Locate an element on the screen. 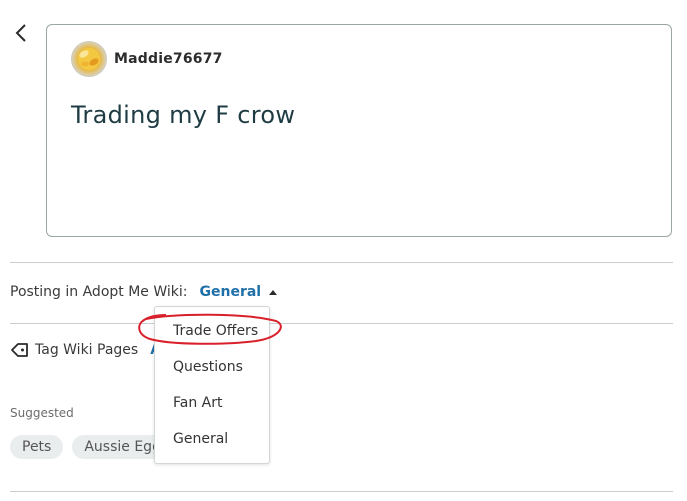 The height and width of the screenshot is (501, 687). caret-up-icon is located at coordinates (273, 292).